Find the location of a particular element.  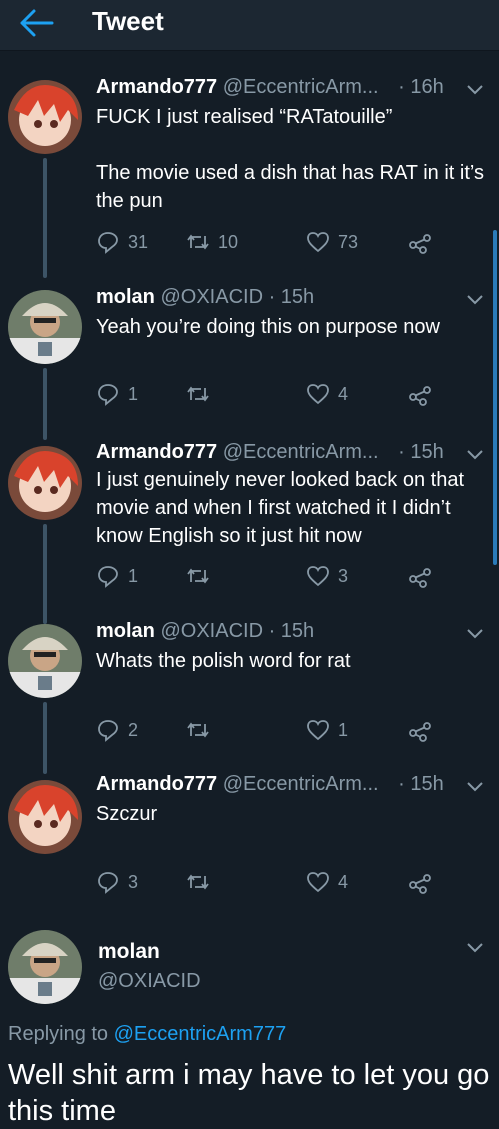

tweet-text: Szczur is located at coordinates (127, 814).